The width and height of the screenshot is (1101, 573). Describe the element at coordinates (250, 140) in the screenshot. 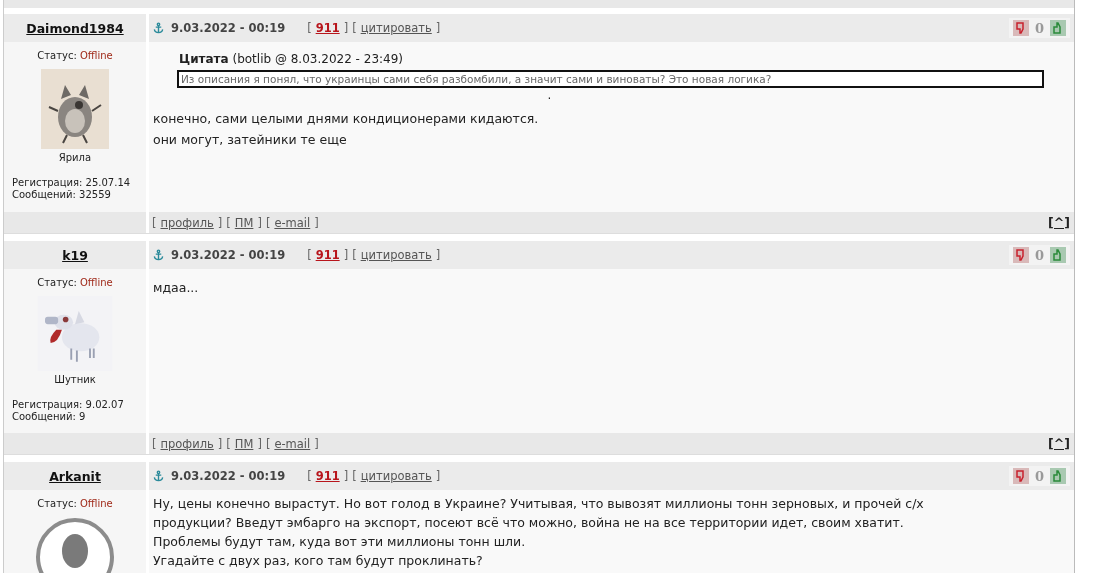

I see `post-text: они могут, затейники те еще` at that location.